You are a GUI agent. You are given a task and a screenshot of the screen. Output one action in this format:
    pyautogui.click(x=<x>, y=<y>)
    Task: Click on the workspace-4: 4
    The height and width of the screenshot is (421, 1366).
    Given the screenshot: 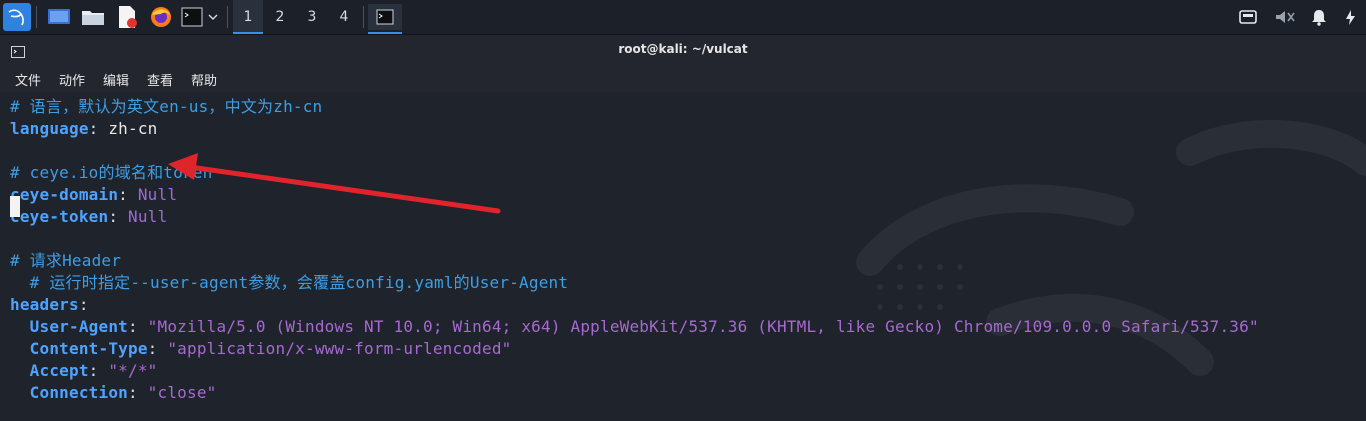 What is the action you would take?
    pyautogui.click(x=344, y=17)
    